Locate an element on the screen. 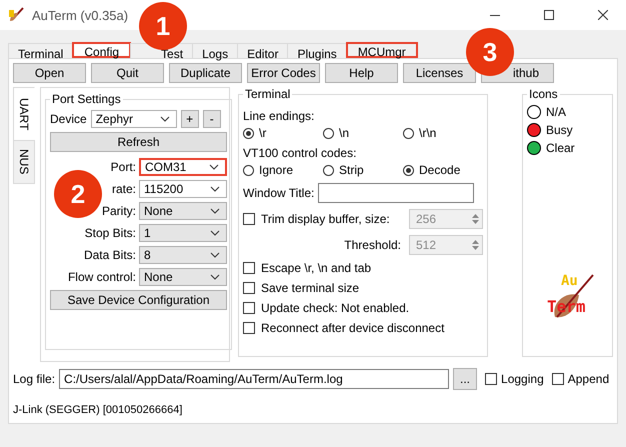 The height and width of the screenshot is (447, 626). status-text: J-Link (SEGGER) [001050266664] is located at coordinates (98, 410).